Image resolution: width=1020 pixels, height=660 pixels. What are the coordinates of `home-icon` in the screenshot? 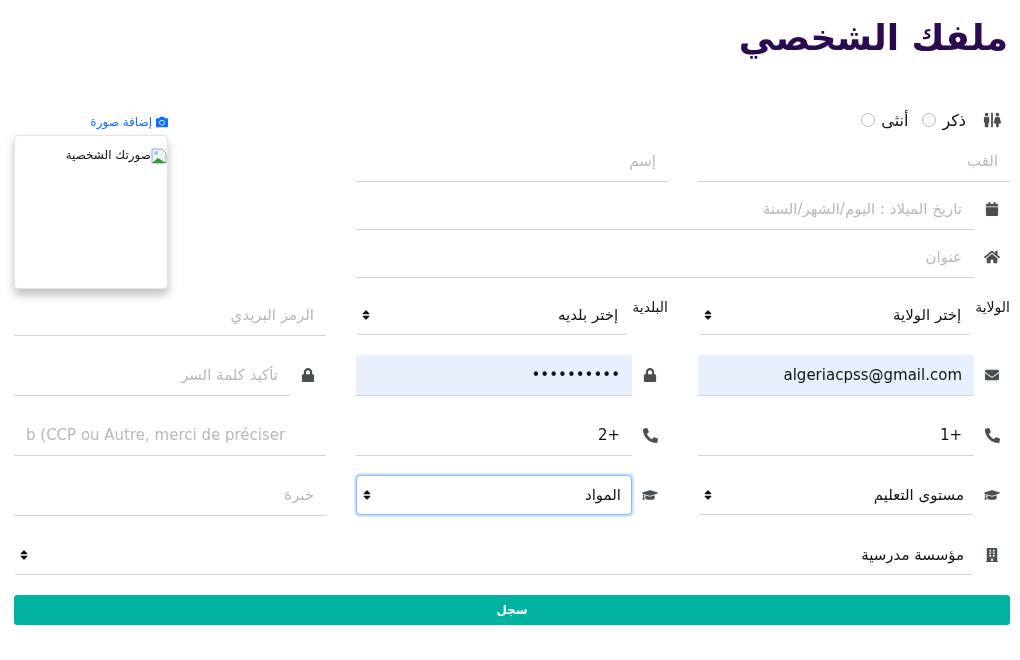 It's located at (992, 257).